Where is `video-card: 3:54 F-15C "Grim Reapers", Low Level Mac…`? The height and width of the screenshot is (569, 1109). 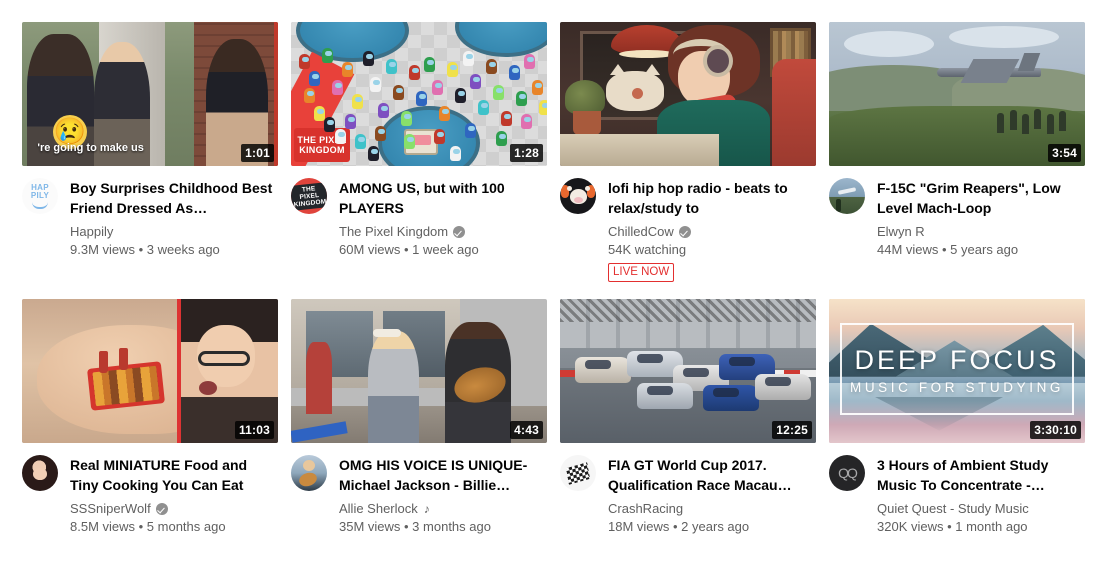
video-card: 3:54 F-15C "Grim Reapers", Low Level Mac… is located at coordinates (957, 152).